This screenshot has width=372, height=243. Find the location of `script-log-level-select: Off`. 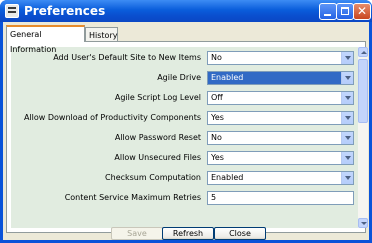

script-log-level-select: Off is located at coordinates (280, 98).